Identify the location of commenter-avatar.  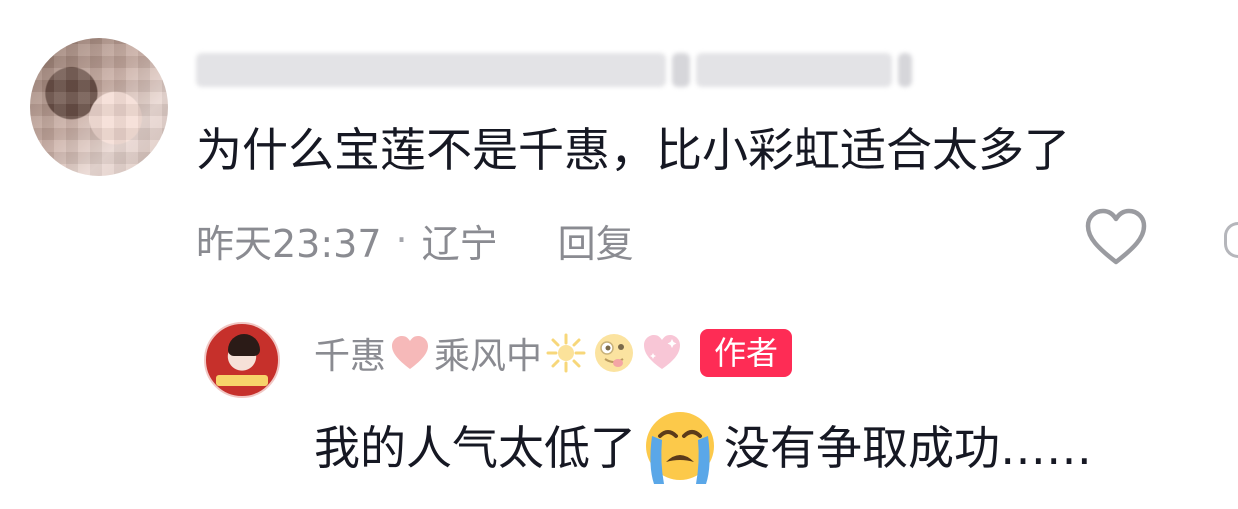
(99, 107).